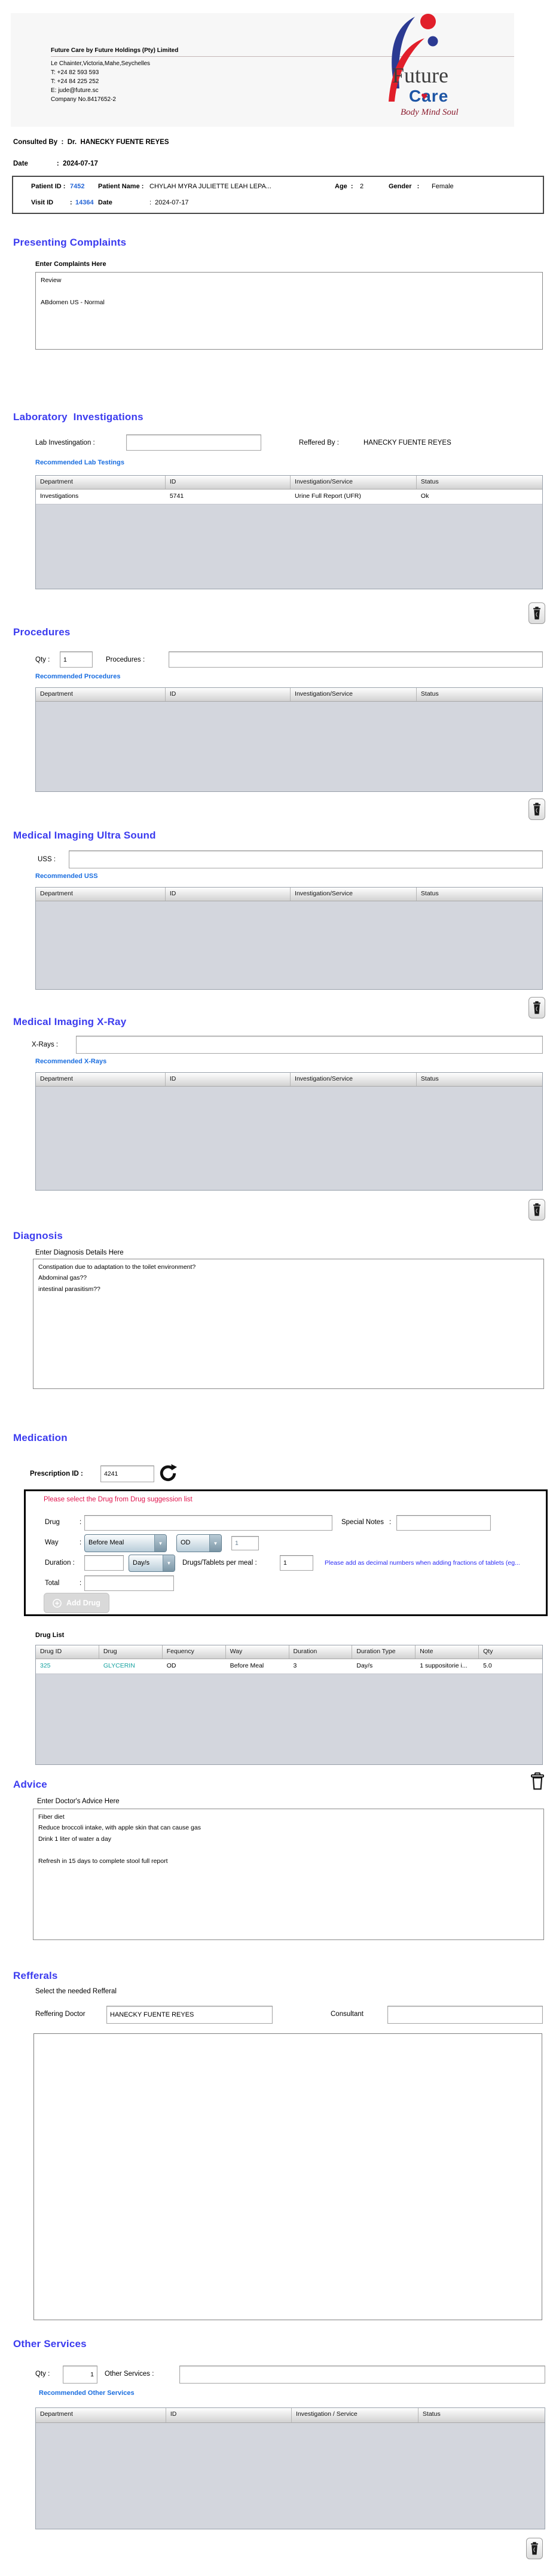 Image resolution: width=556 pixels, height=2576 pixels. I want to click on uss-input, so click(306, 859).